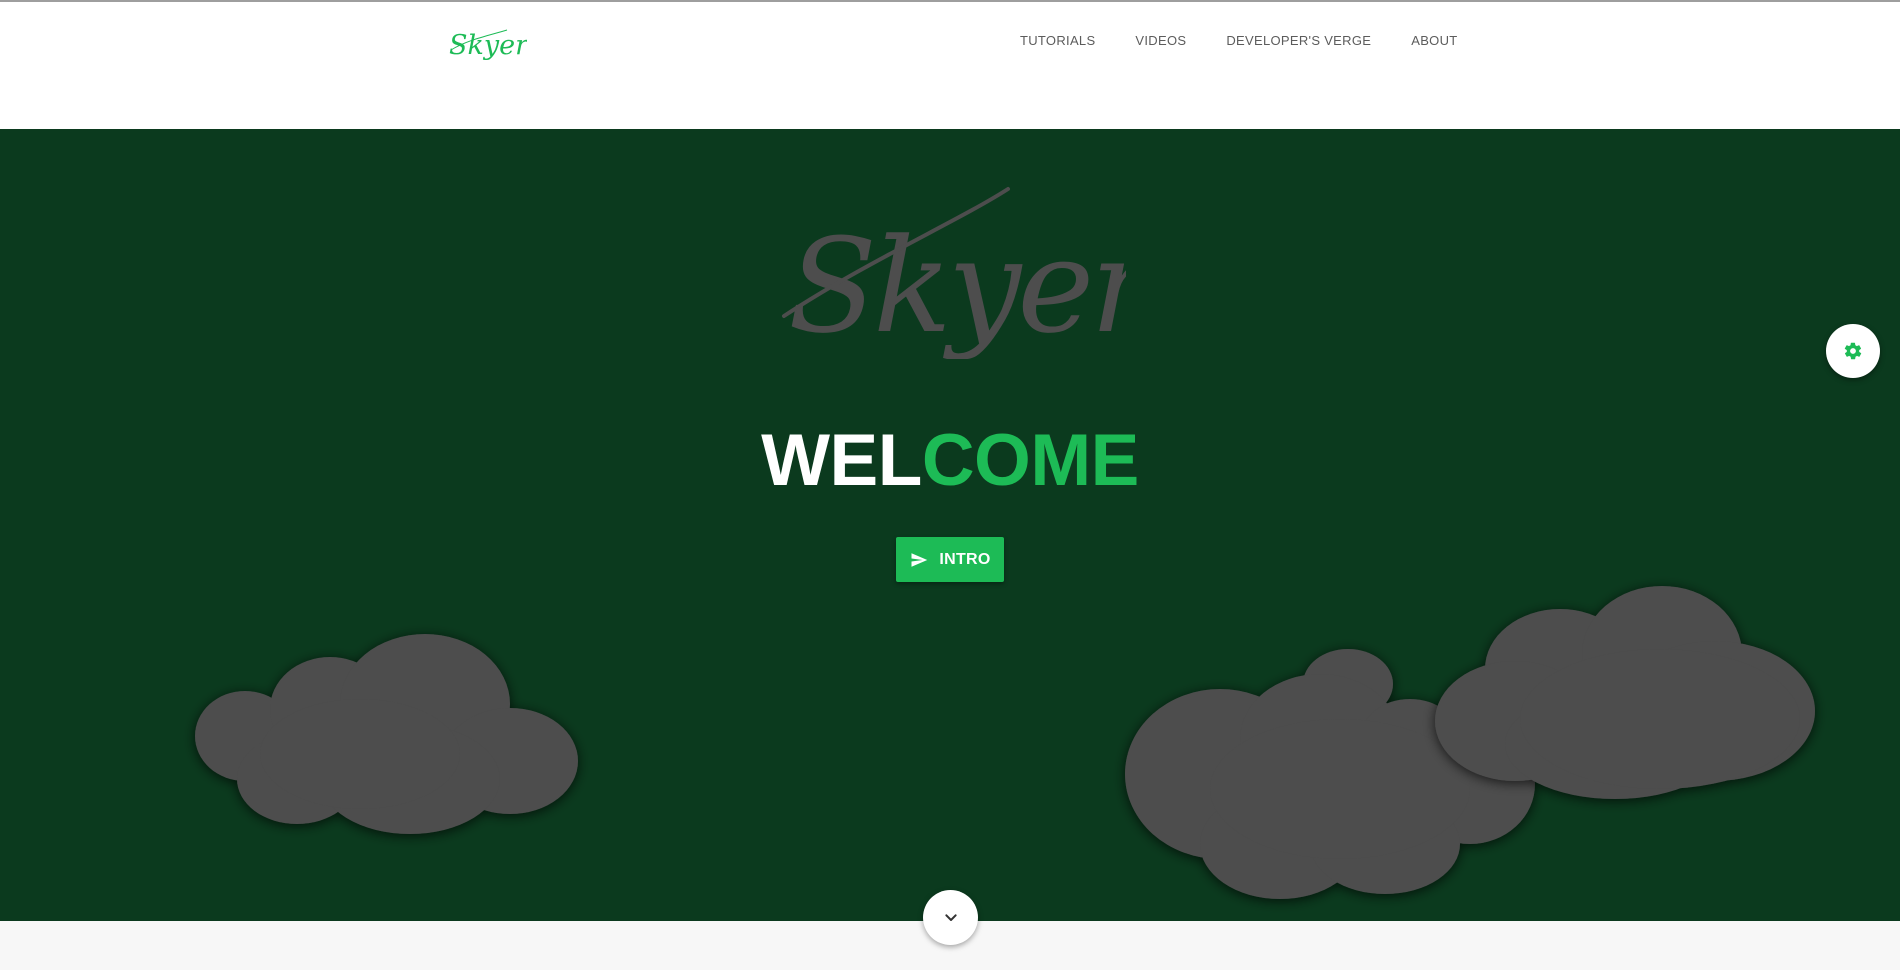 The width and height of the screenshot is (1900, 970). I want to click on nav-link-tutorials: TUTORIALS, so click(1057, 40).